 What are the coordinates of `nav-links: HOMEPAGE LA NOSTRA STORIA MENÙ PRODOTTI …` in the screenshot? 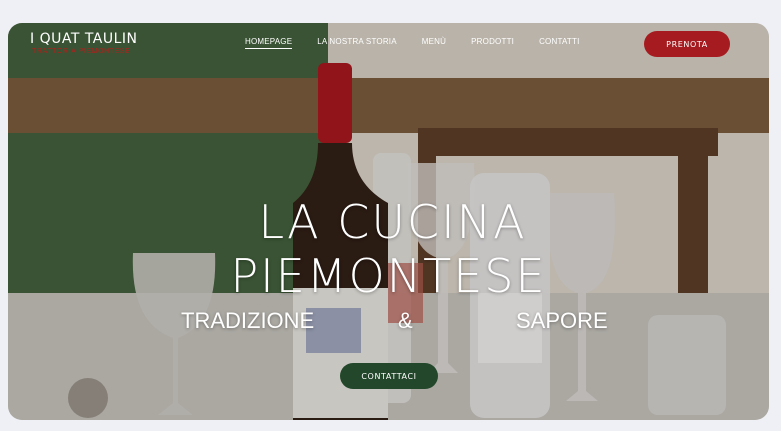 It's located at (425, 43).